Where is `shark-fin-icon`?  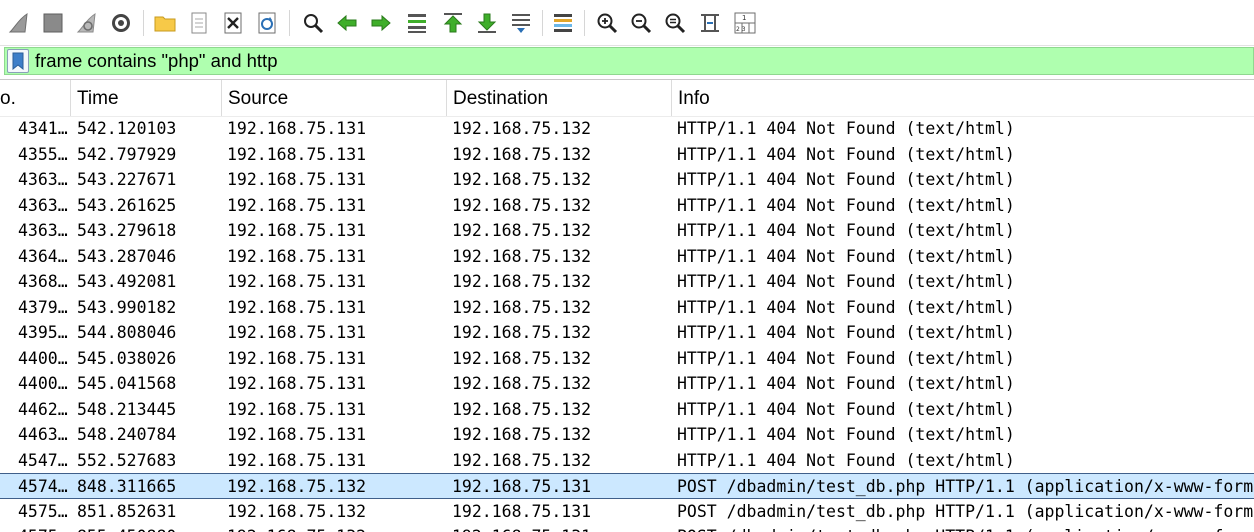 shark-fin-icon is located at coordinates (18, 23).